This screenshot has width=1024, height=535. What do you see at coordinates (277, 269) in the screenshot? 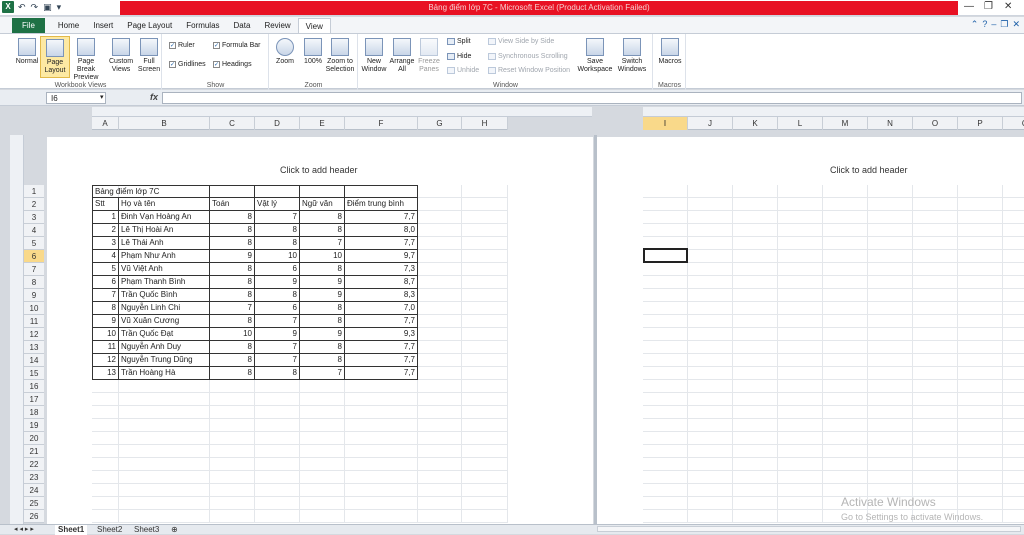
I see `table-cell: 6` at bounding box center [277, 269].